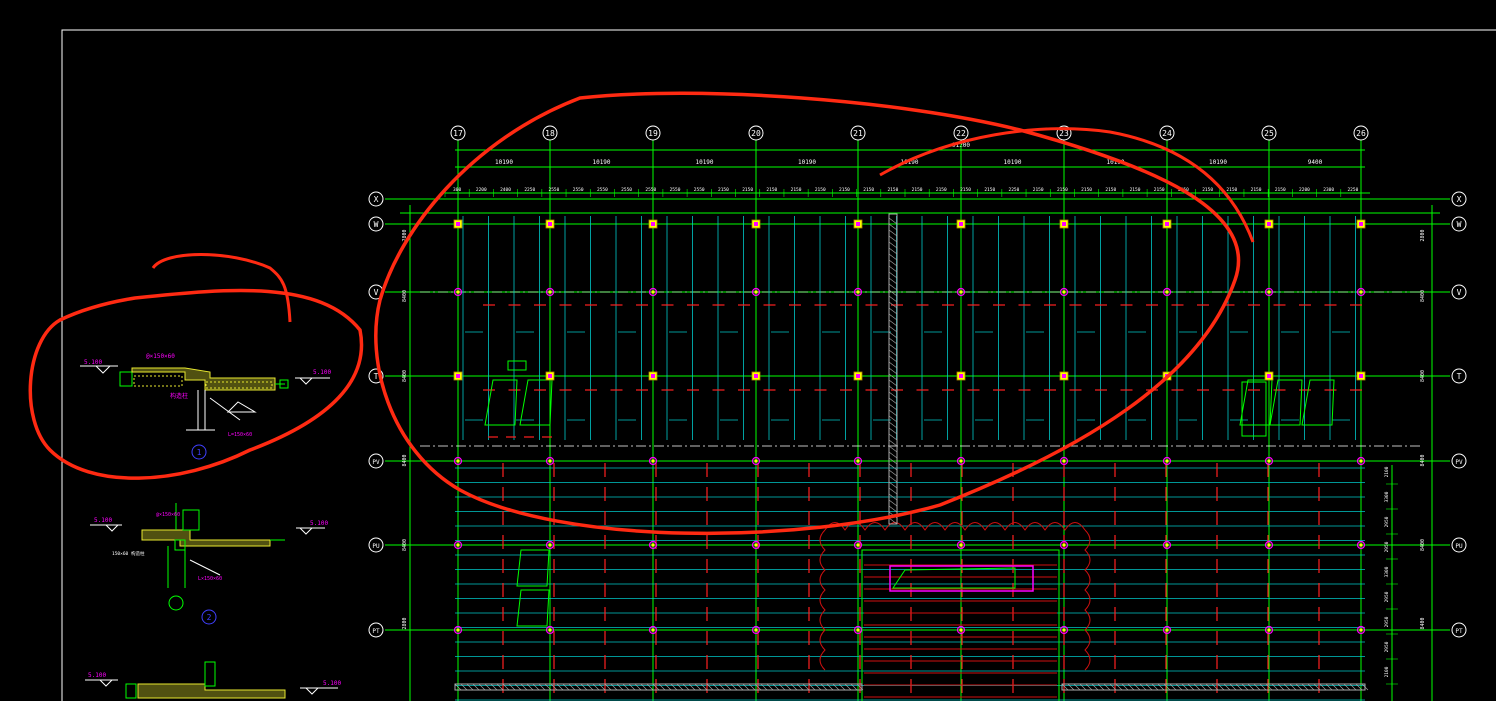 Image resolution: width=1496 pixels, height=701 pixels. What do you see at coordinates (1387, 496) in the screenshot?
I see `dimension-small-right: 3300` at bounding box center [1387, 496].